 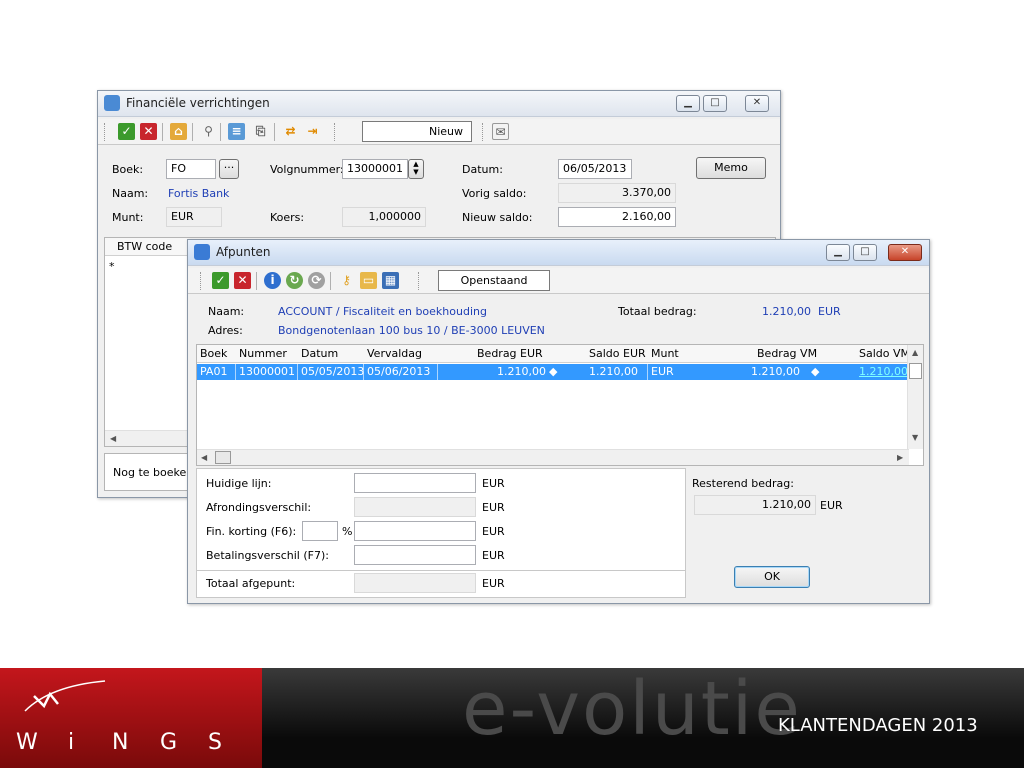 I want to click on vorig-saldo-field: 3.370,00, so click(x=617, y=193).